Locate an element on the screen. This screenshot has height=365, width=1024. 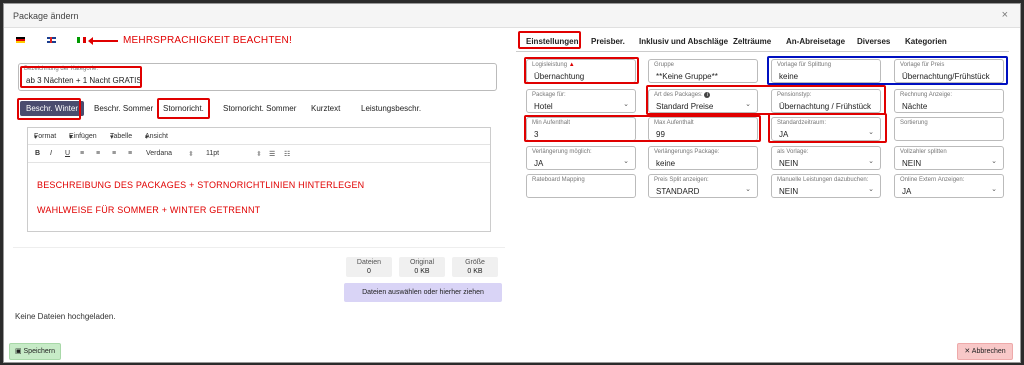
standardzeitraum-select: Standardzeitraum: JA ⌄ is located at coordinates (826, 129).